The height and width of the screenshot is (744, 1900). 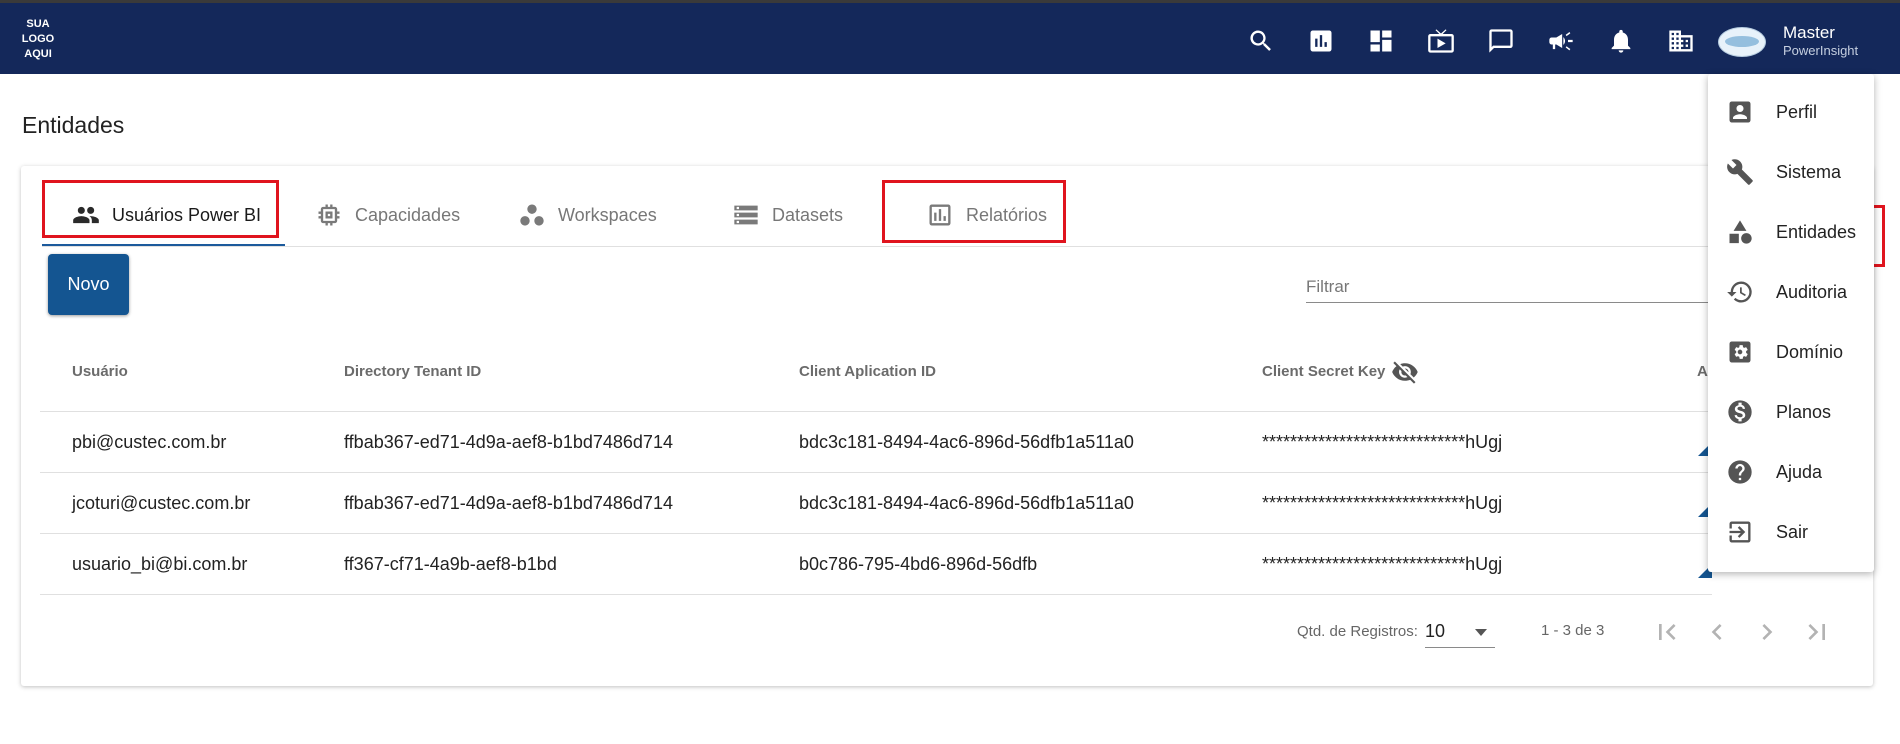 I want to click on page-title: Entidades, so click(x=73, y=125).